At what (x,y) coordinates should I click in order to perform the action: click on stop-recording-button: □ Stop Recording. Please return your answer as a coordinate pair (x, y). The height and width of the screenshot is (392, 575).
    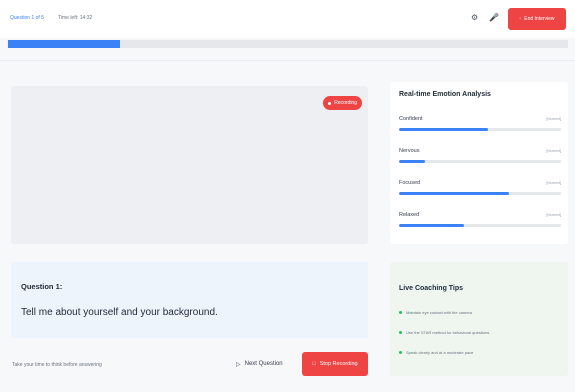
    Looking at the image, I should click on (335, 364).